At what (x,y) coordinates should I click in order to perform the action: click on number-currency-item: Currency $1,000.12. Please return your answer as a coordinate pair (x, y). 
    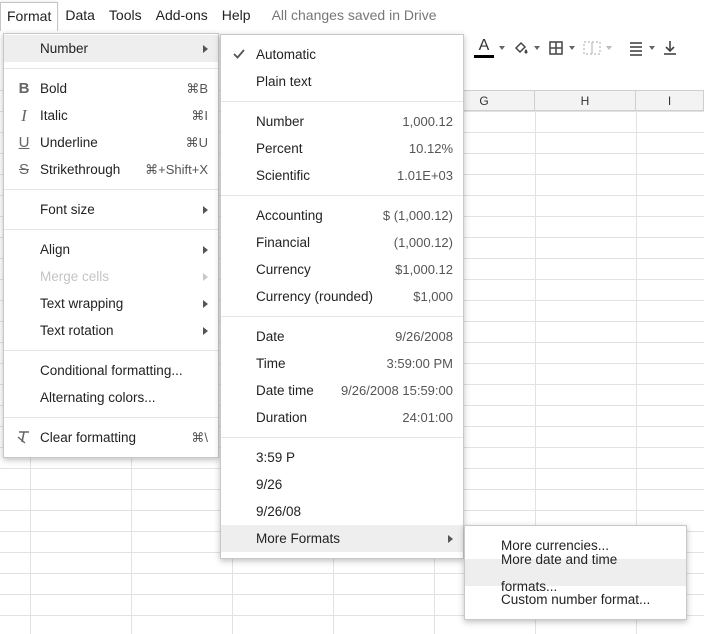
    Looking at the image, I should click on (342, 269).